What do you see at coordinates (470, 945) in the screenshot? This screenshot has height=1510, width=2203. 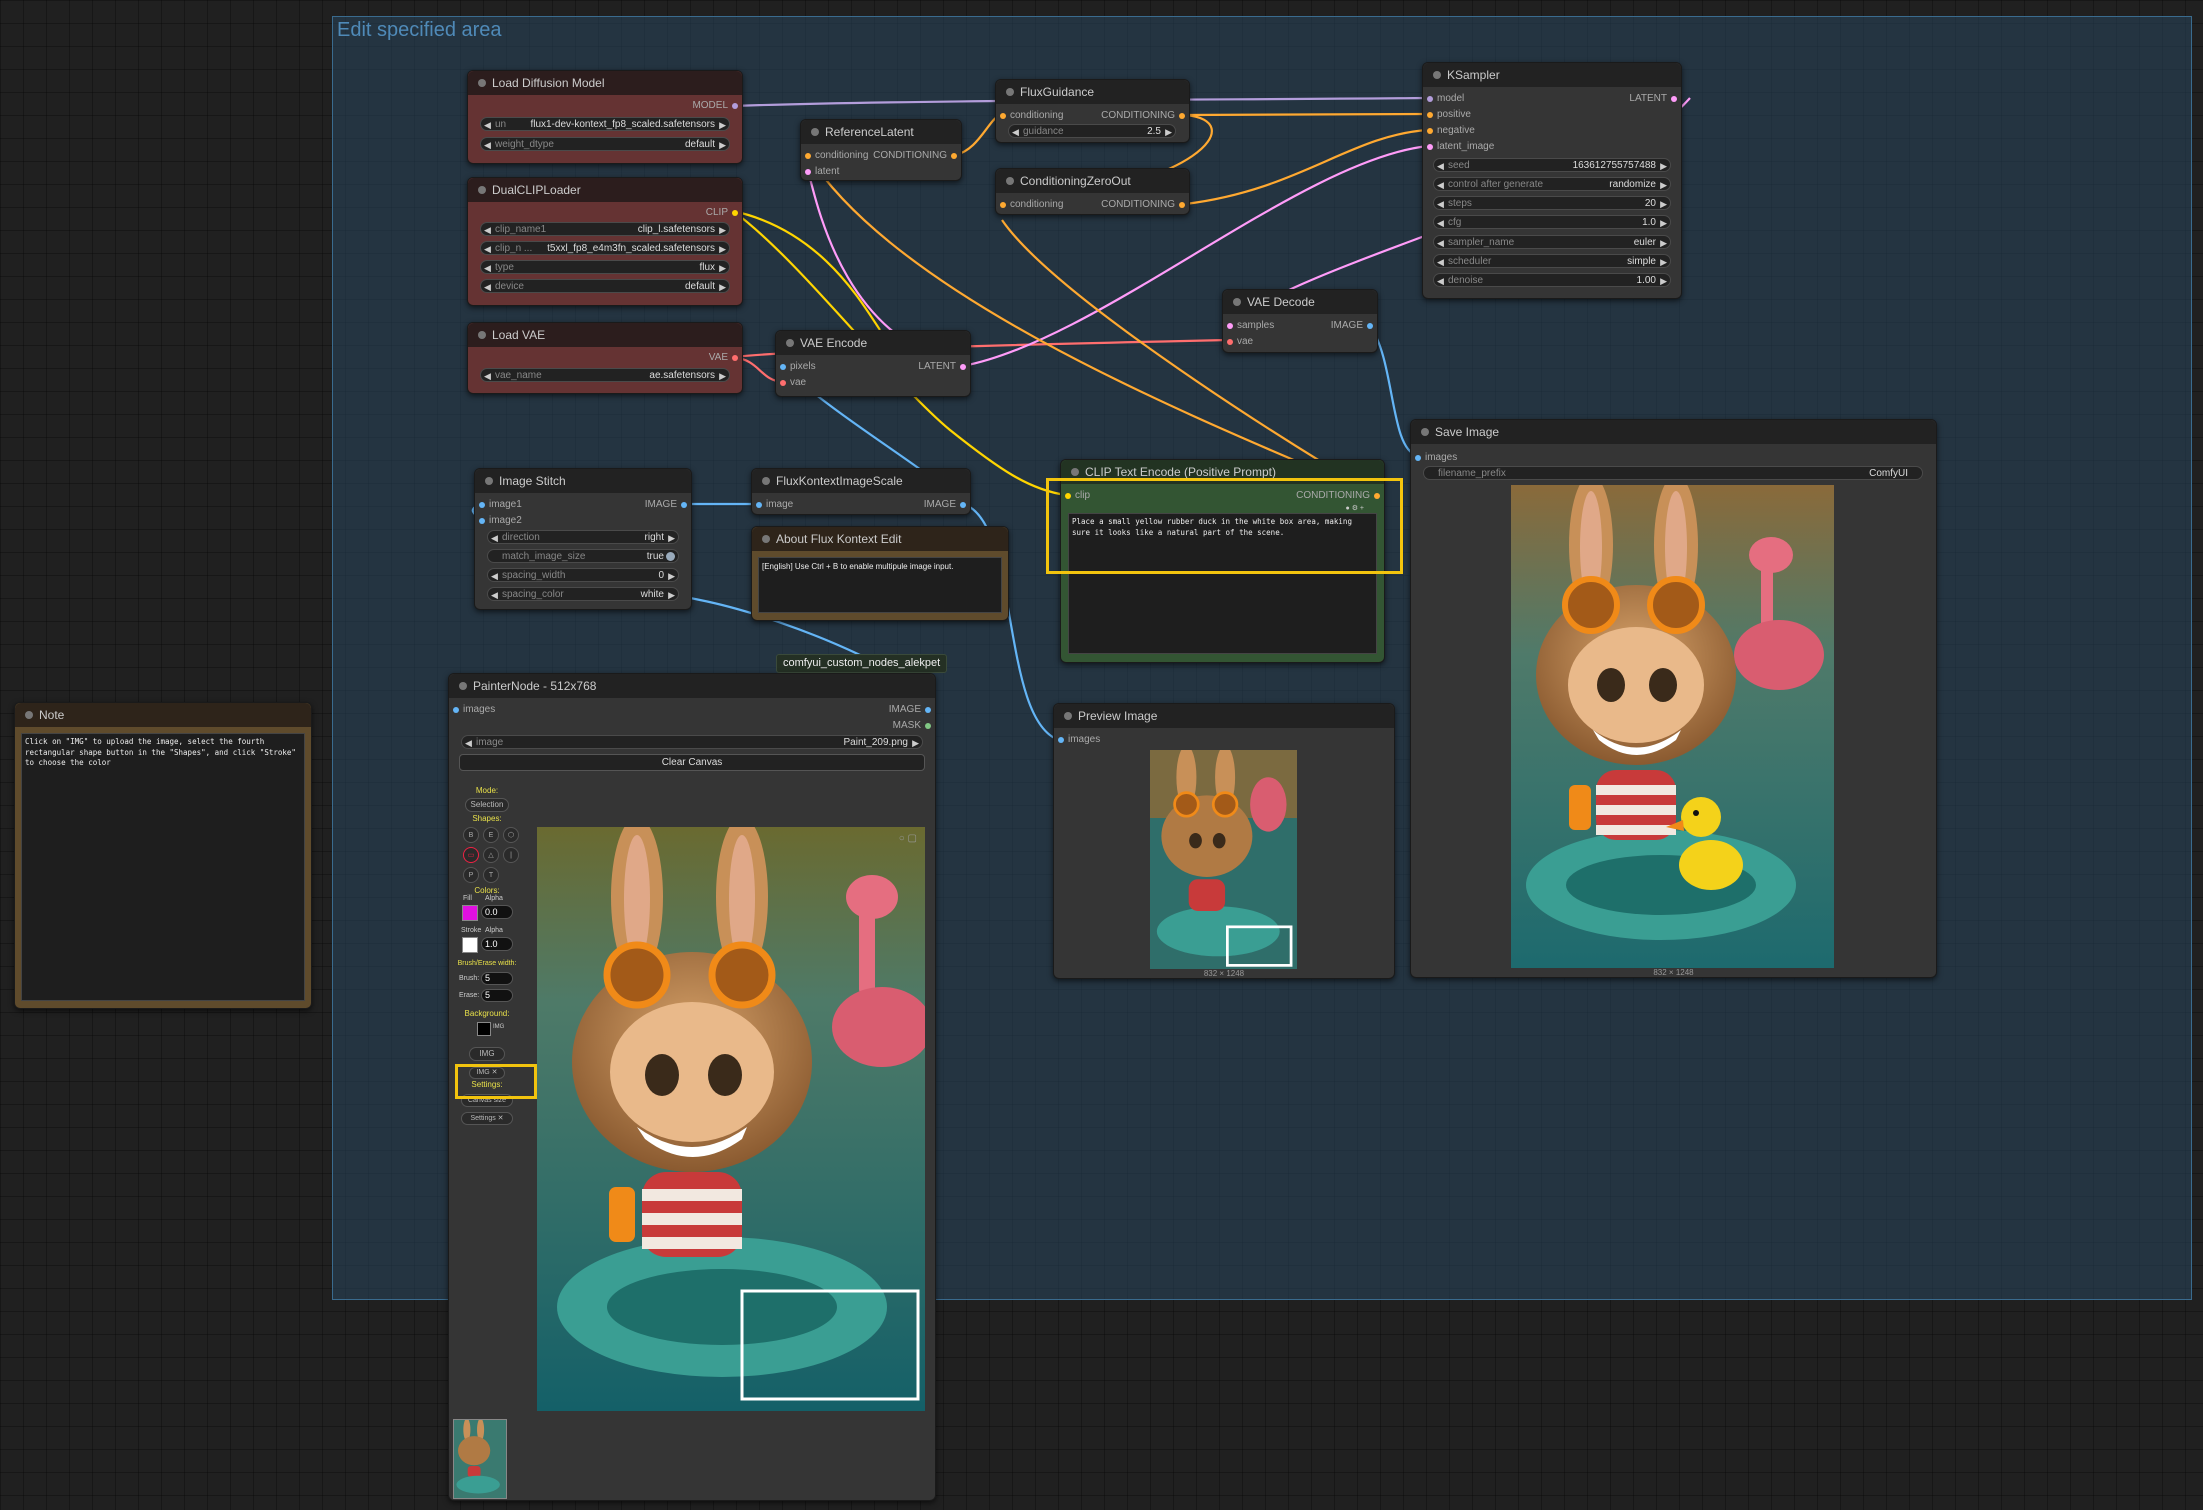 I see `stroke-color-swatch` at bounding box center [470, 945].